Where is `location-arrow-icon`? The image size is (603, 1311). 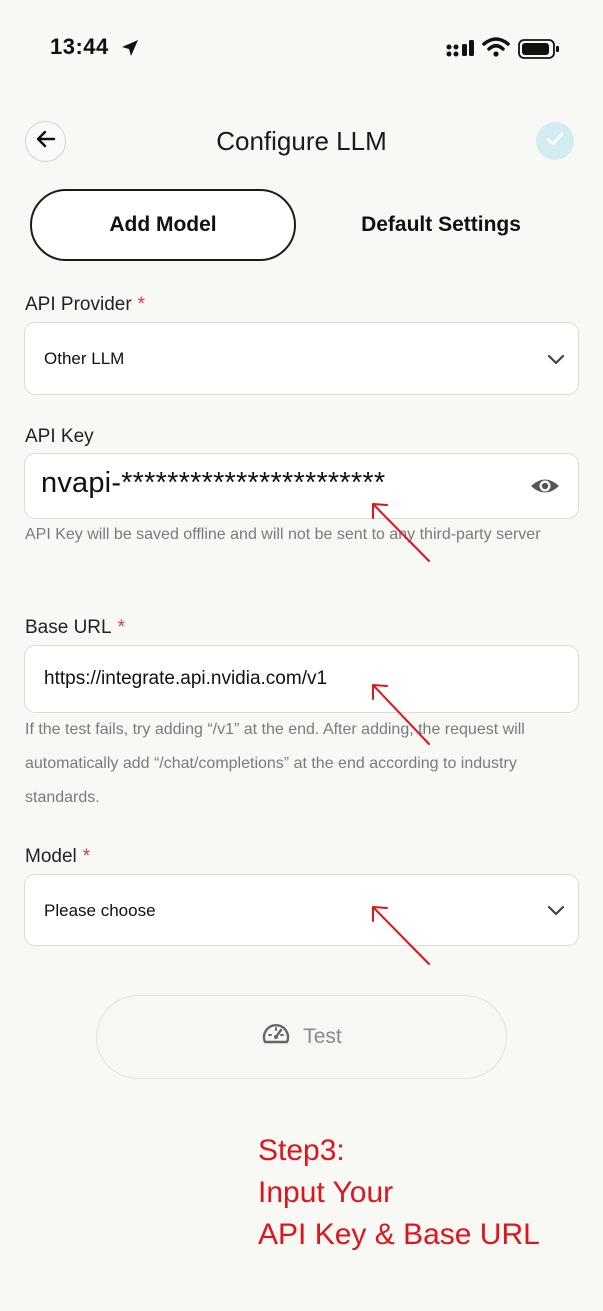 location-arrow-icon is located at coordinates (130, 50).